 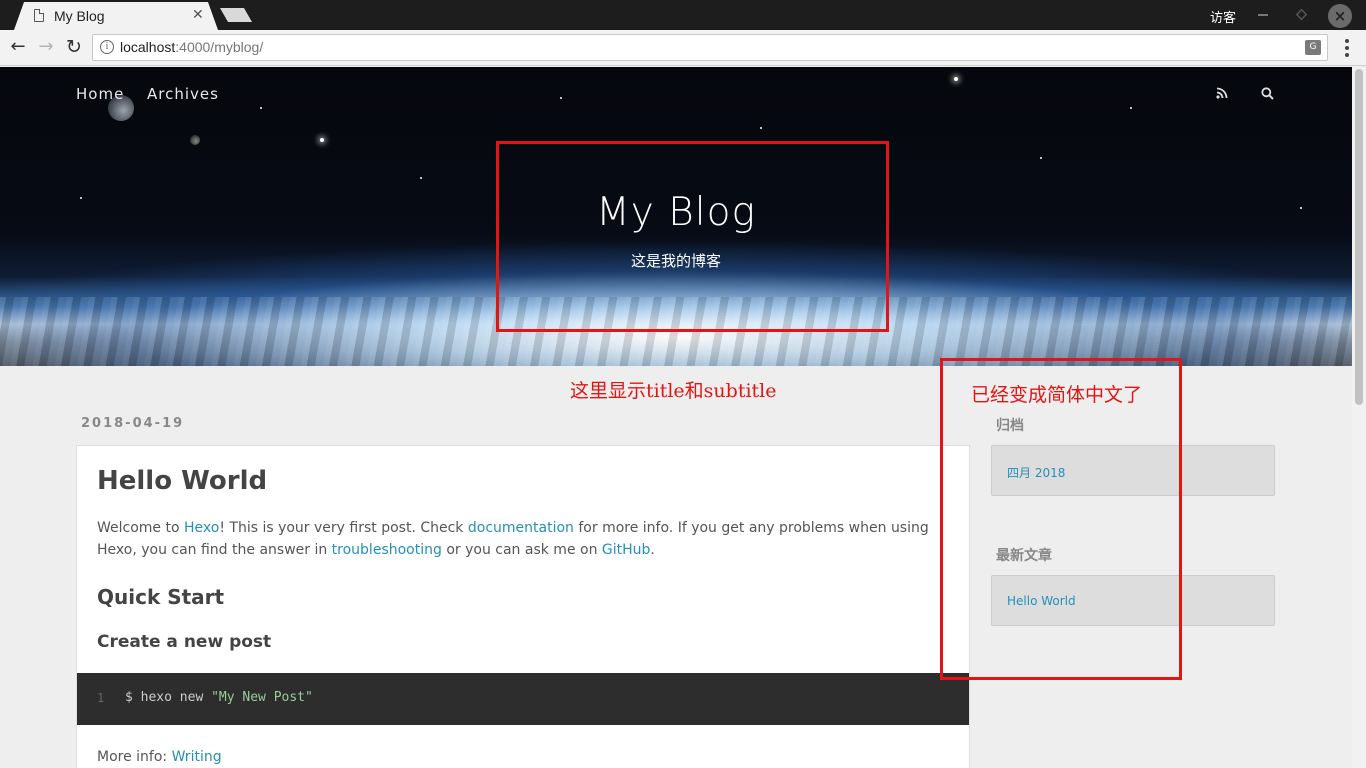 I want to click on annotation-text-title: 这里显示title和subtitle, so click(x=673, y=391).